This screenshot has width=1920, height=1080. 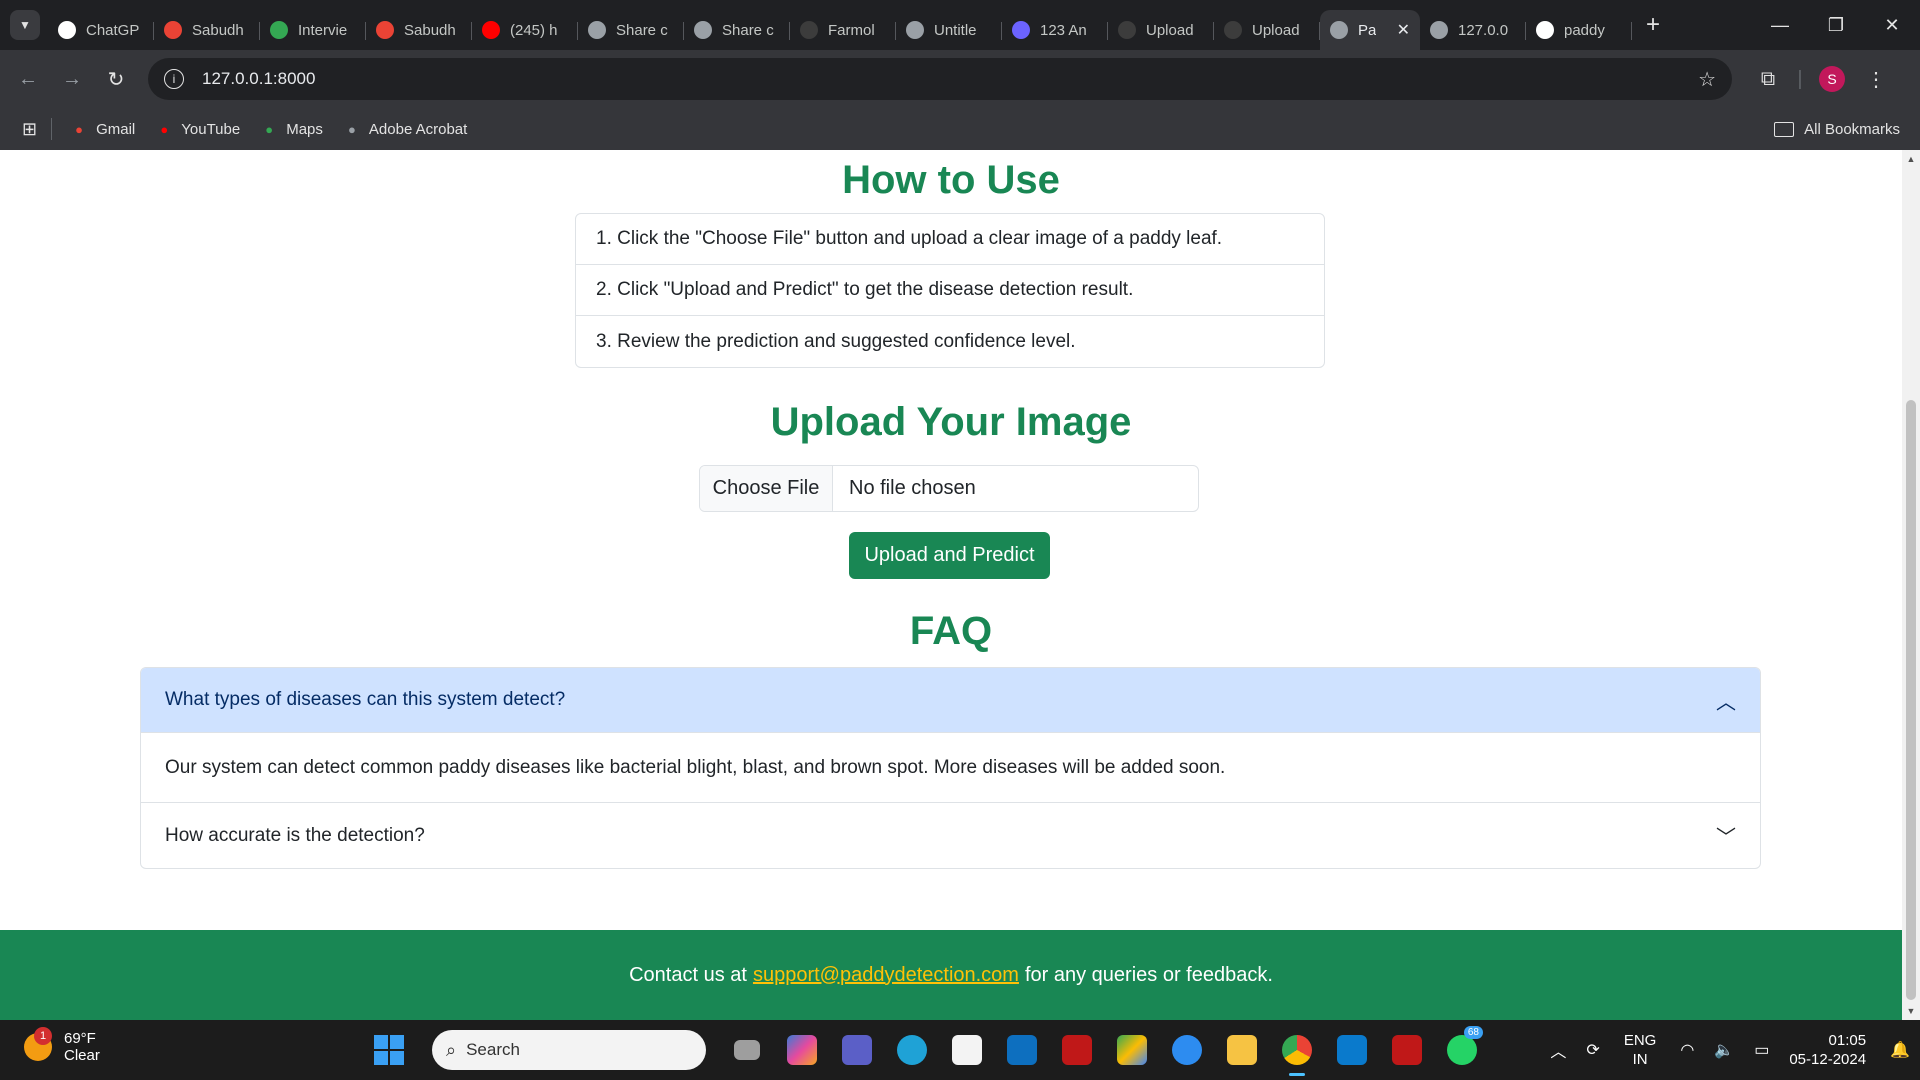 What do you see at coordinates (1726, 838) in the screenshot?
I see `chevron-down-icon: ﹀` at bounding box center [1726, 838].